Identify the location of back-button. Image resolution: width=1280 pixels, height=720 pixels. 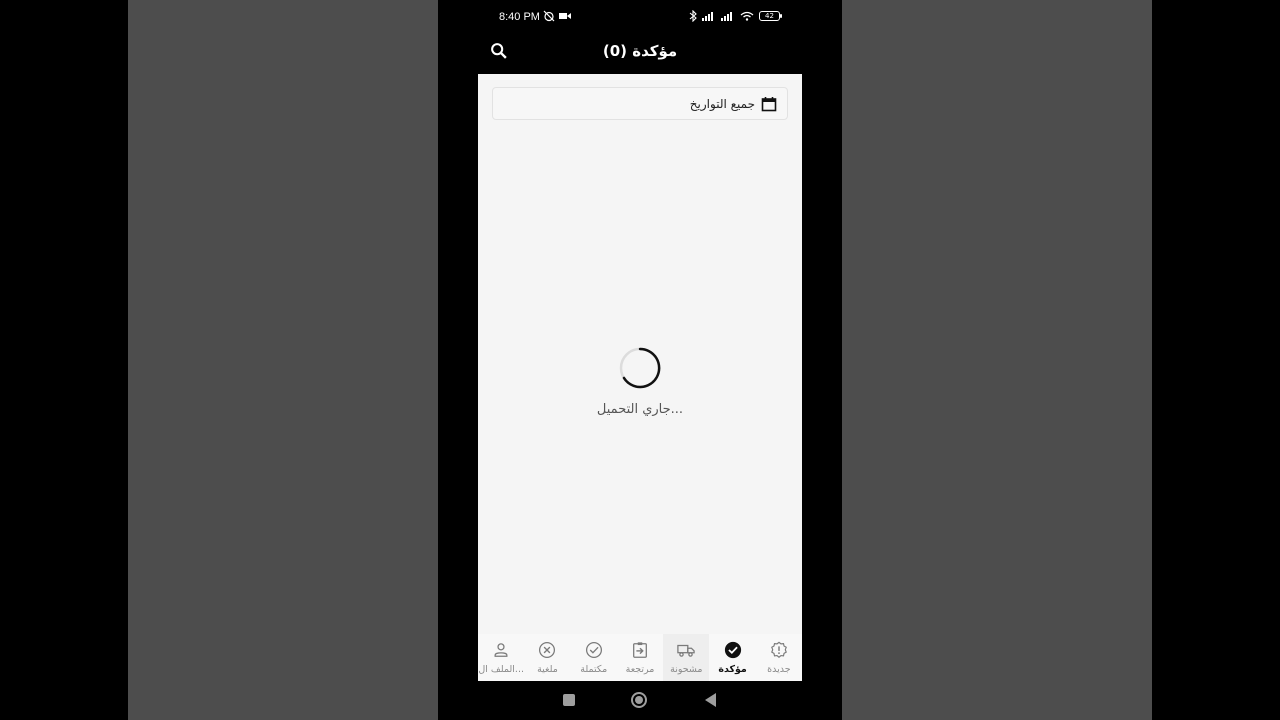
(710, 700).